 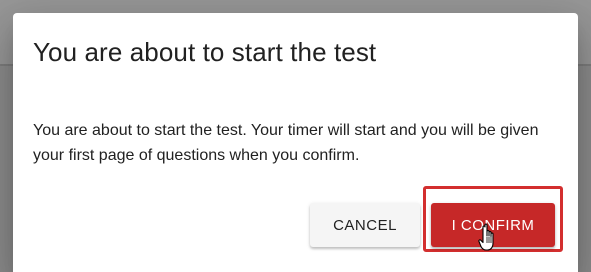 I want to click on hand-pointer-icon, so click(x=486, y=237).